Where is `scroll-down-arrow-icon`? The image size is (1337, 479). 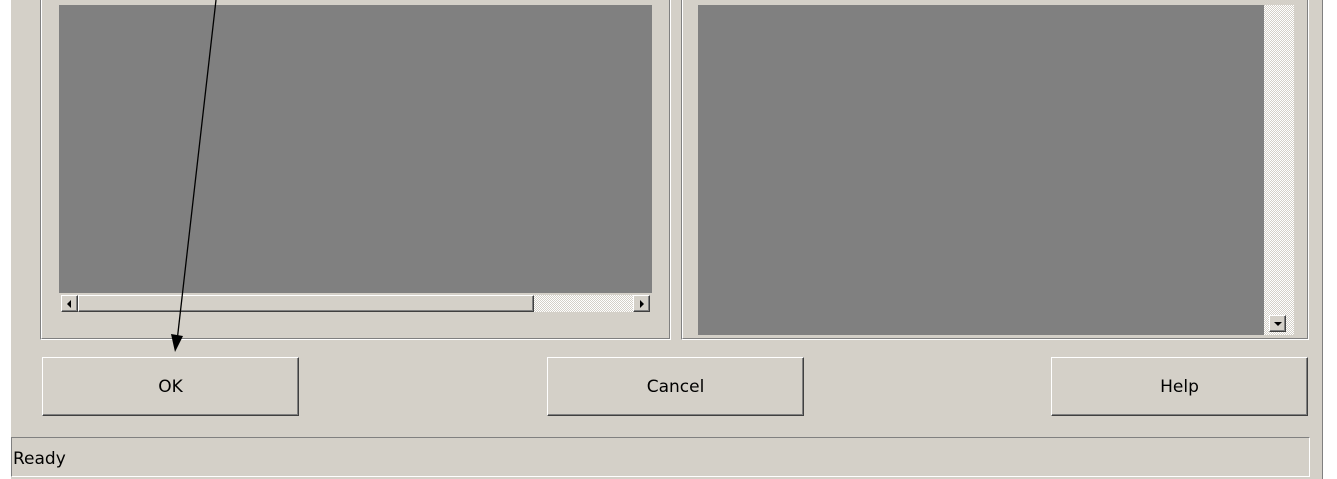 scroll-down-arrow-icon is located at coordinates (1278, 324).